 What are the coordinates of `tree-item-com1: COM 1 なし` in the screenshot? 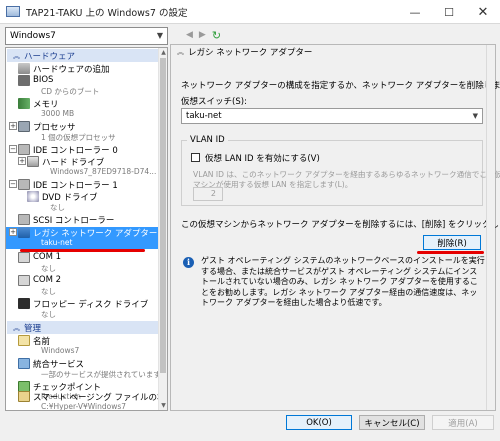 It's located at (82, 263).